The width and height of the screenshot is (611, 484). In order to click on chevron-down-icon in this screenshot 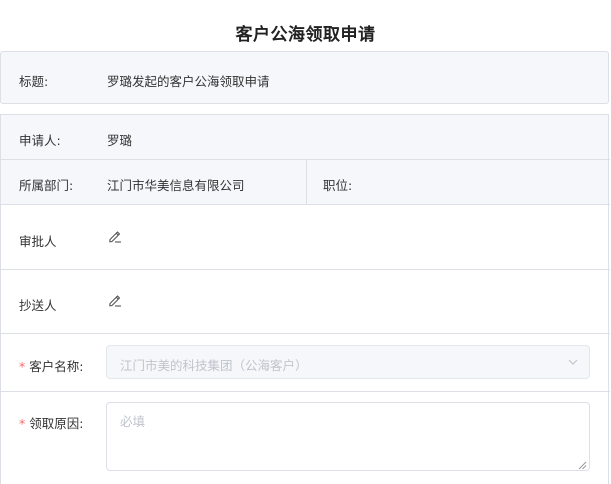, I will do `click(573, 362)`.